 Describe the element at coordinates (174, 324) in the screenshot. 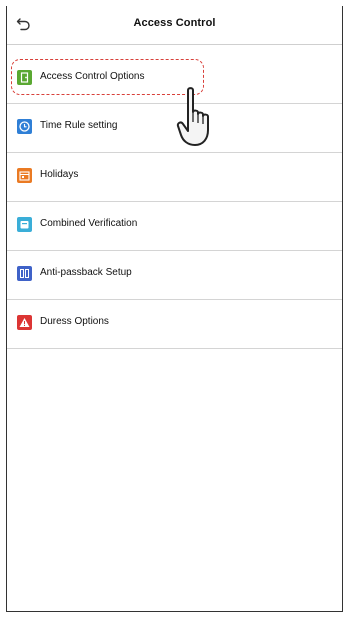

I see `menu-item-duress-options: Duress Options` at that location.